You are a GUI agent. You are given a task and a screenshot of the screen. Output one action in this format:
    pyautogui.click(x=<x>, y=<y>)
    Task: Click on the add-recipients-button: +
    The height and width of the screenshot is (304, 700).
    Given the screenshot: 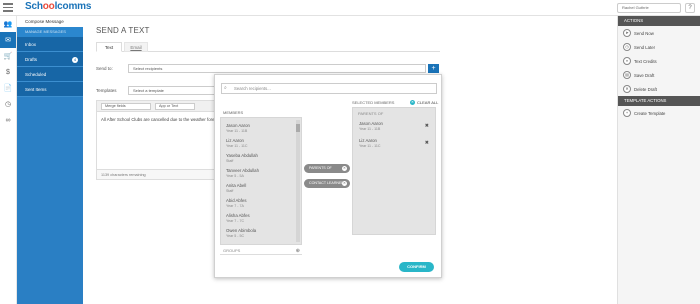 What is the action you would take?
    pyautogui.click(x=433, y=68)
    